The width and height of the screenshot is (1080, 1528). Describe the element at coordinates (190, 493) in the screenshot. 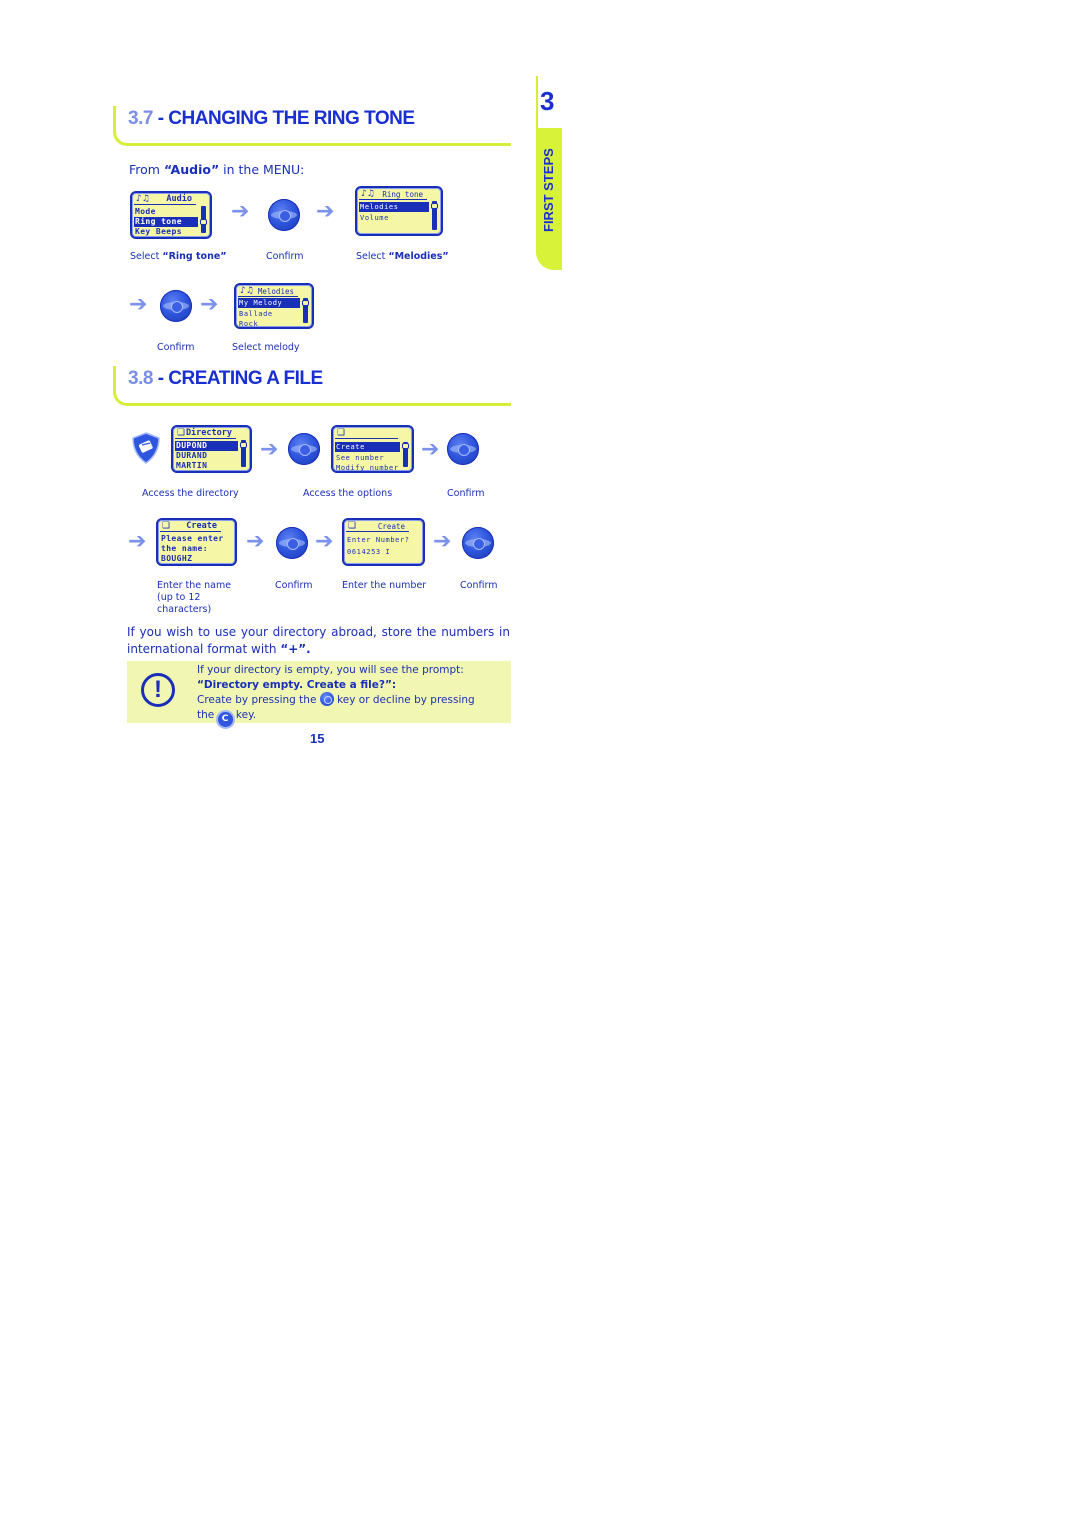

I see `caption-access-directory: Access the directory` at that location.